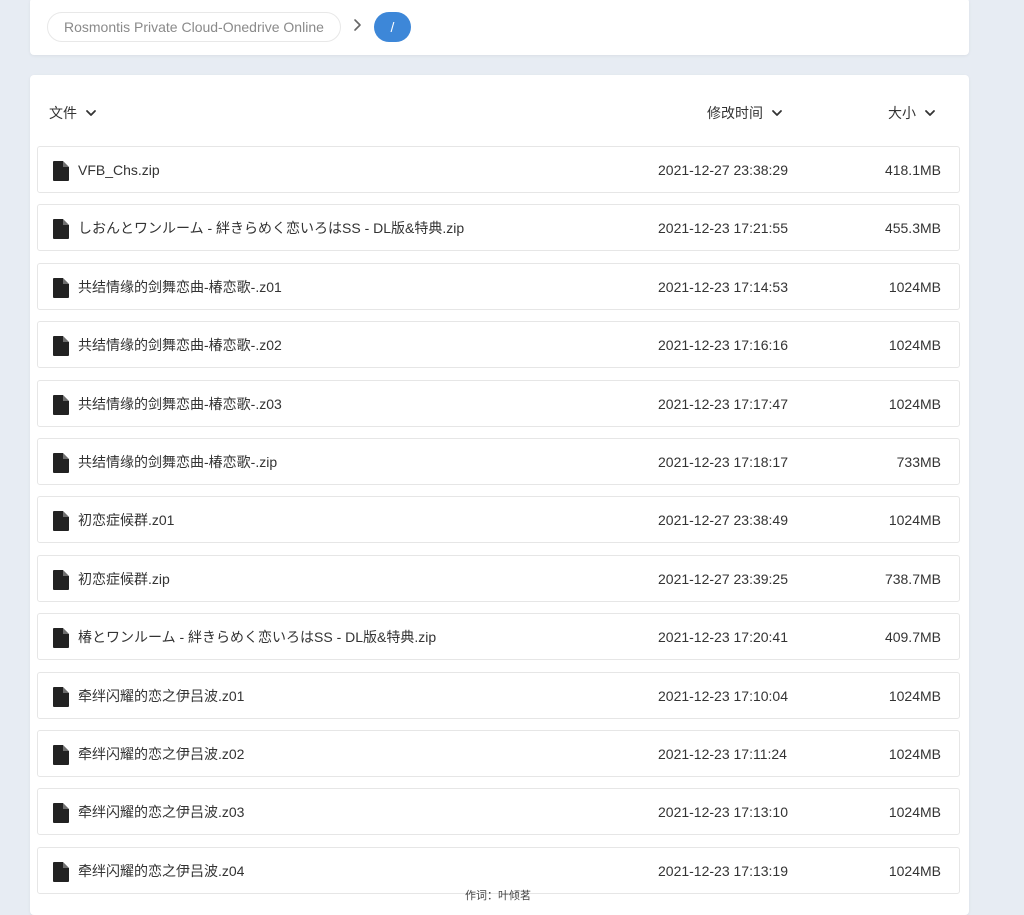 Image resolution: width=1024 pixels, height=915 pixels. What do you see at coordinates (357, 25) in the screenshot?
I see `chevron-right-icon` at bounding box center [357, 25].